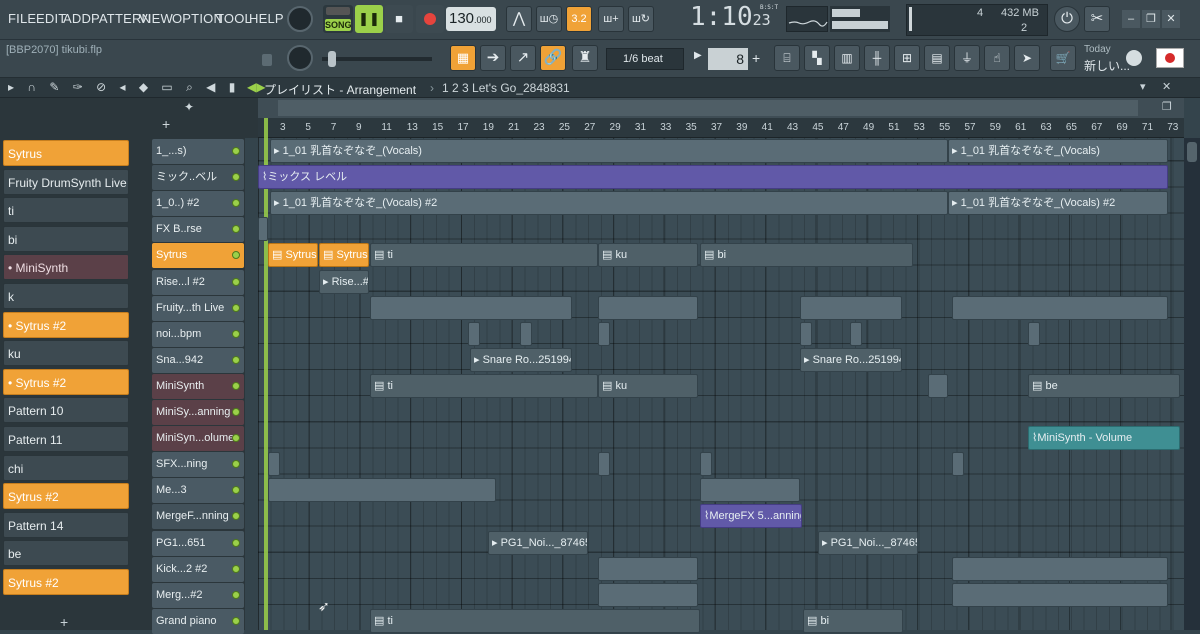 The height and width of the screenshot is (634, 1200). What do you see at coordinates (756, 58) in the screenshot?
I see `step-increase-button: +` at bounding box center [756, 58].